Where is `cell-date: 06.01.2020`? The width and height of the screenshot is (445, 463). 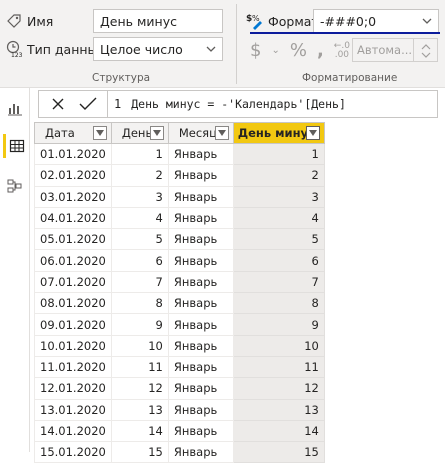 cell-date: 06.01.2020 is located at coordinates (73, 260).